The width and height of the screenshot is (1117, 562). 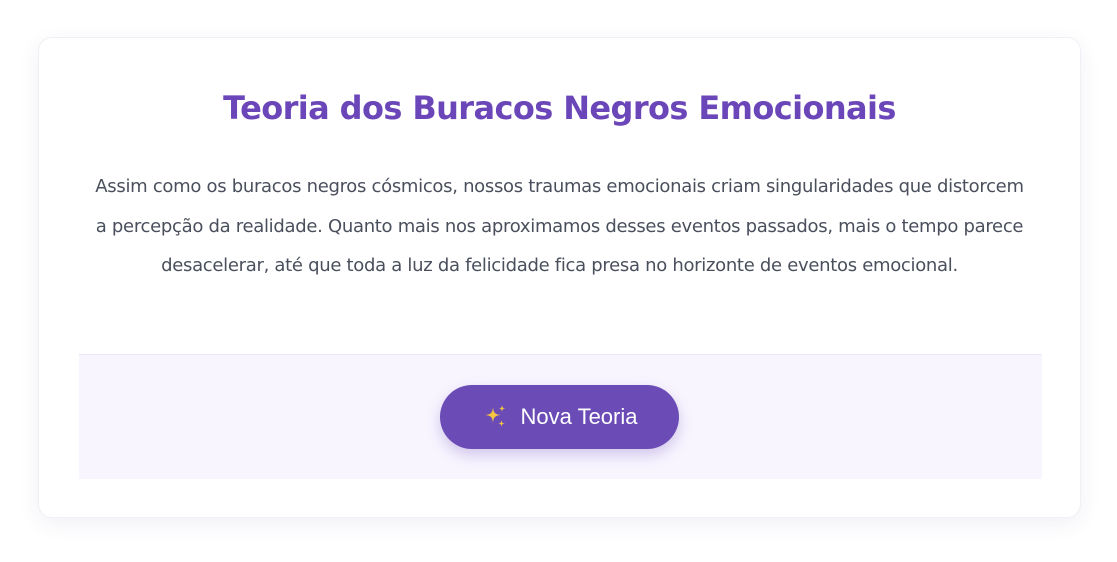 I want to click on new-theory-button: Nova Teoria, so click(x=559, y=417).